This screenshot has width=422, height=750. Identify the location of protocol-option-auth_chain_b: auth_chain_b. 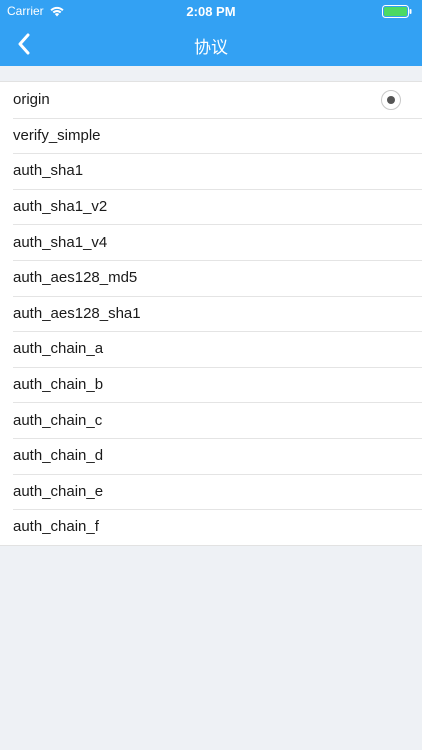
(211, 384).